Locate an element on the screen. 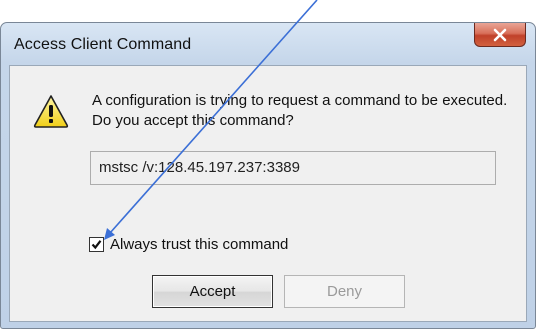  title-bar: Access Client Command is located at coordinates (268, 44).